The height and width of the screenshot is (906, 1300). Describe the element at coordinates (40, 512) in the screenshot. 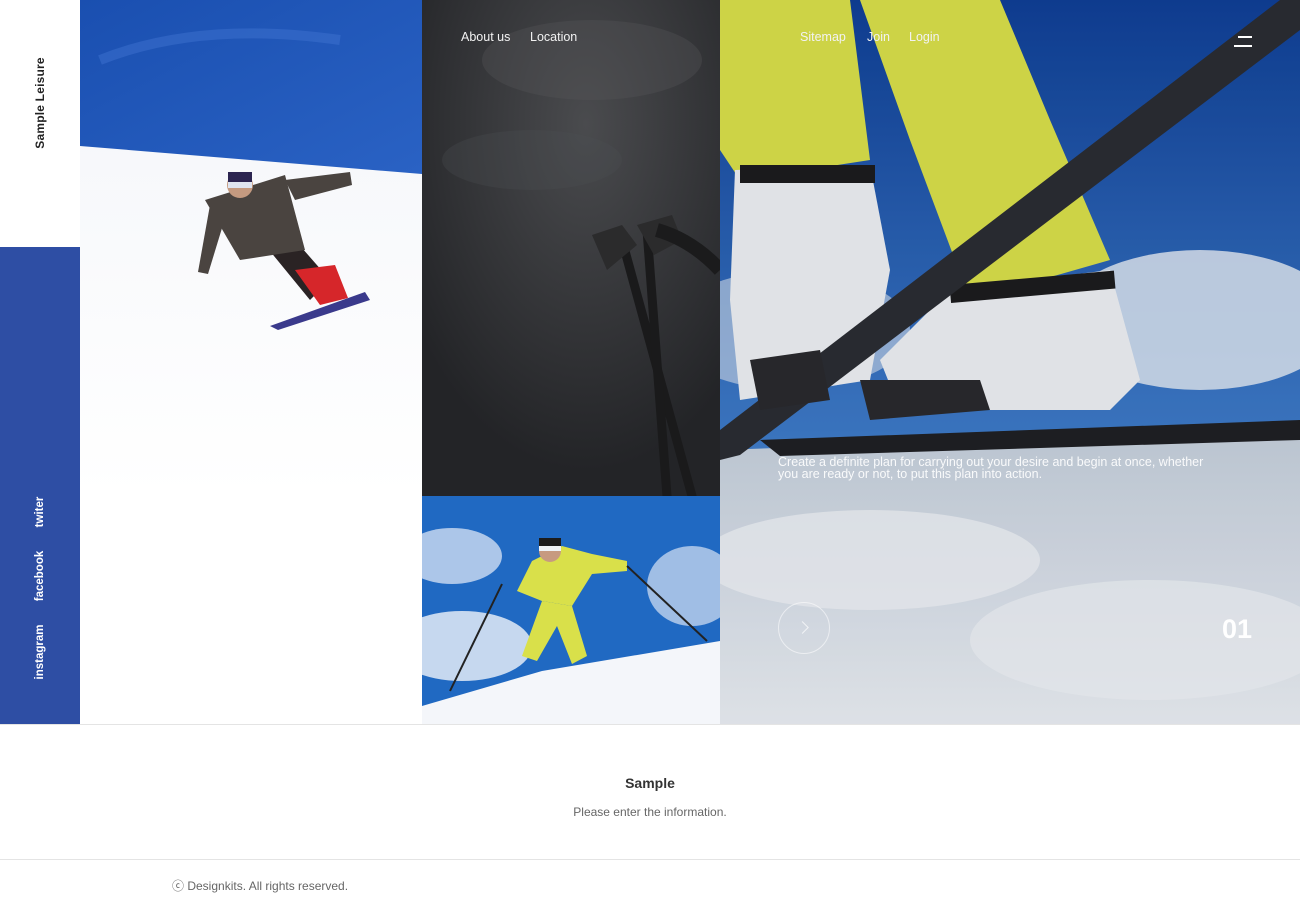

I see `twitter-link: twiter` at that location.